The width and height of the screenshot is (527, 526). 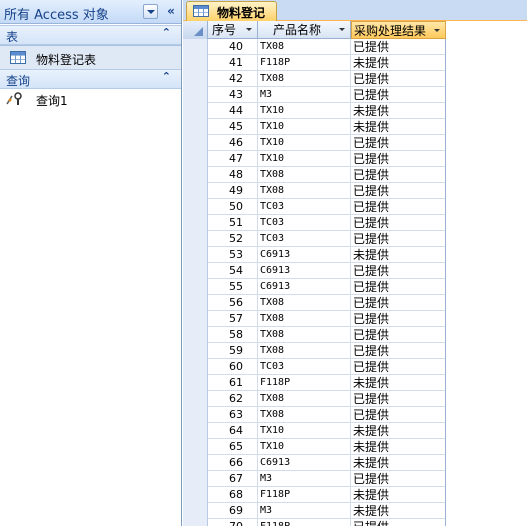 I want to click on nav-group-header-queries: 查询 ⌃, so click(x=90, y=79).